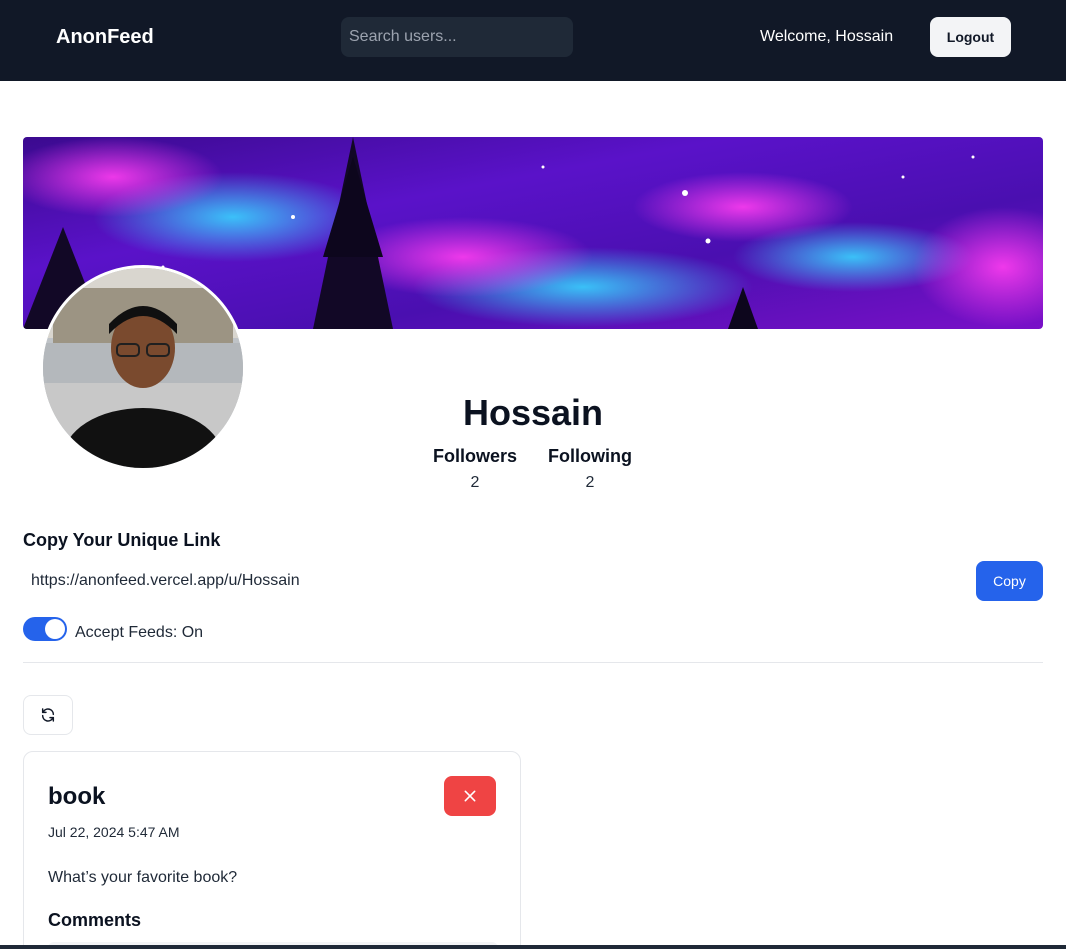  I want to click on message-date: Jul 22, 2024 5:47 AM, so click(114, 832).